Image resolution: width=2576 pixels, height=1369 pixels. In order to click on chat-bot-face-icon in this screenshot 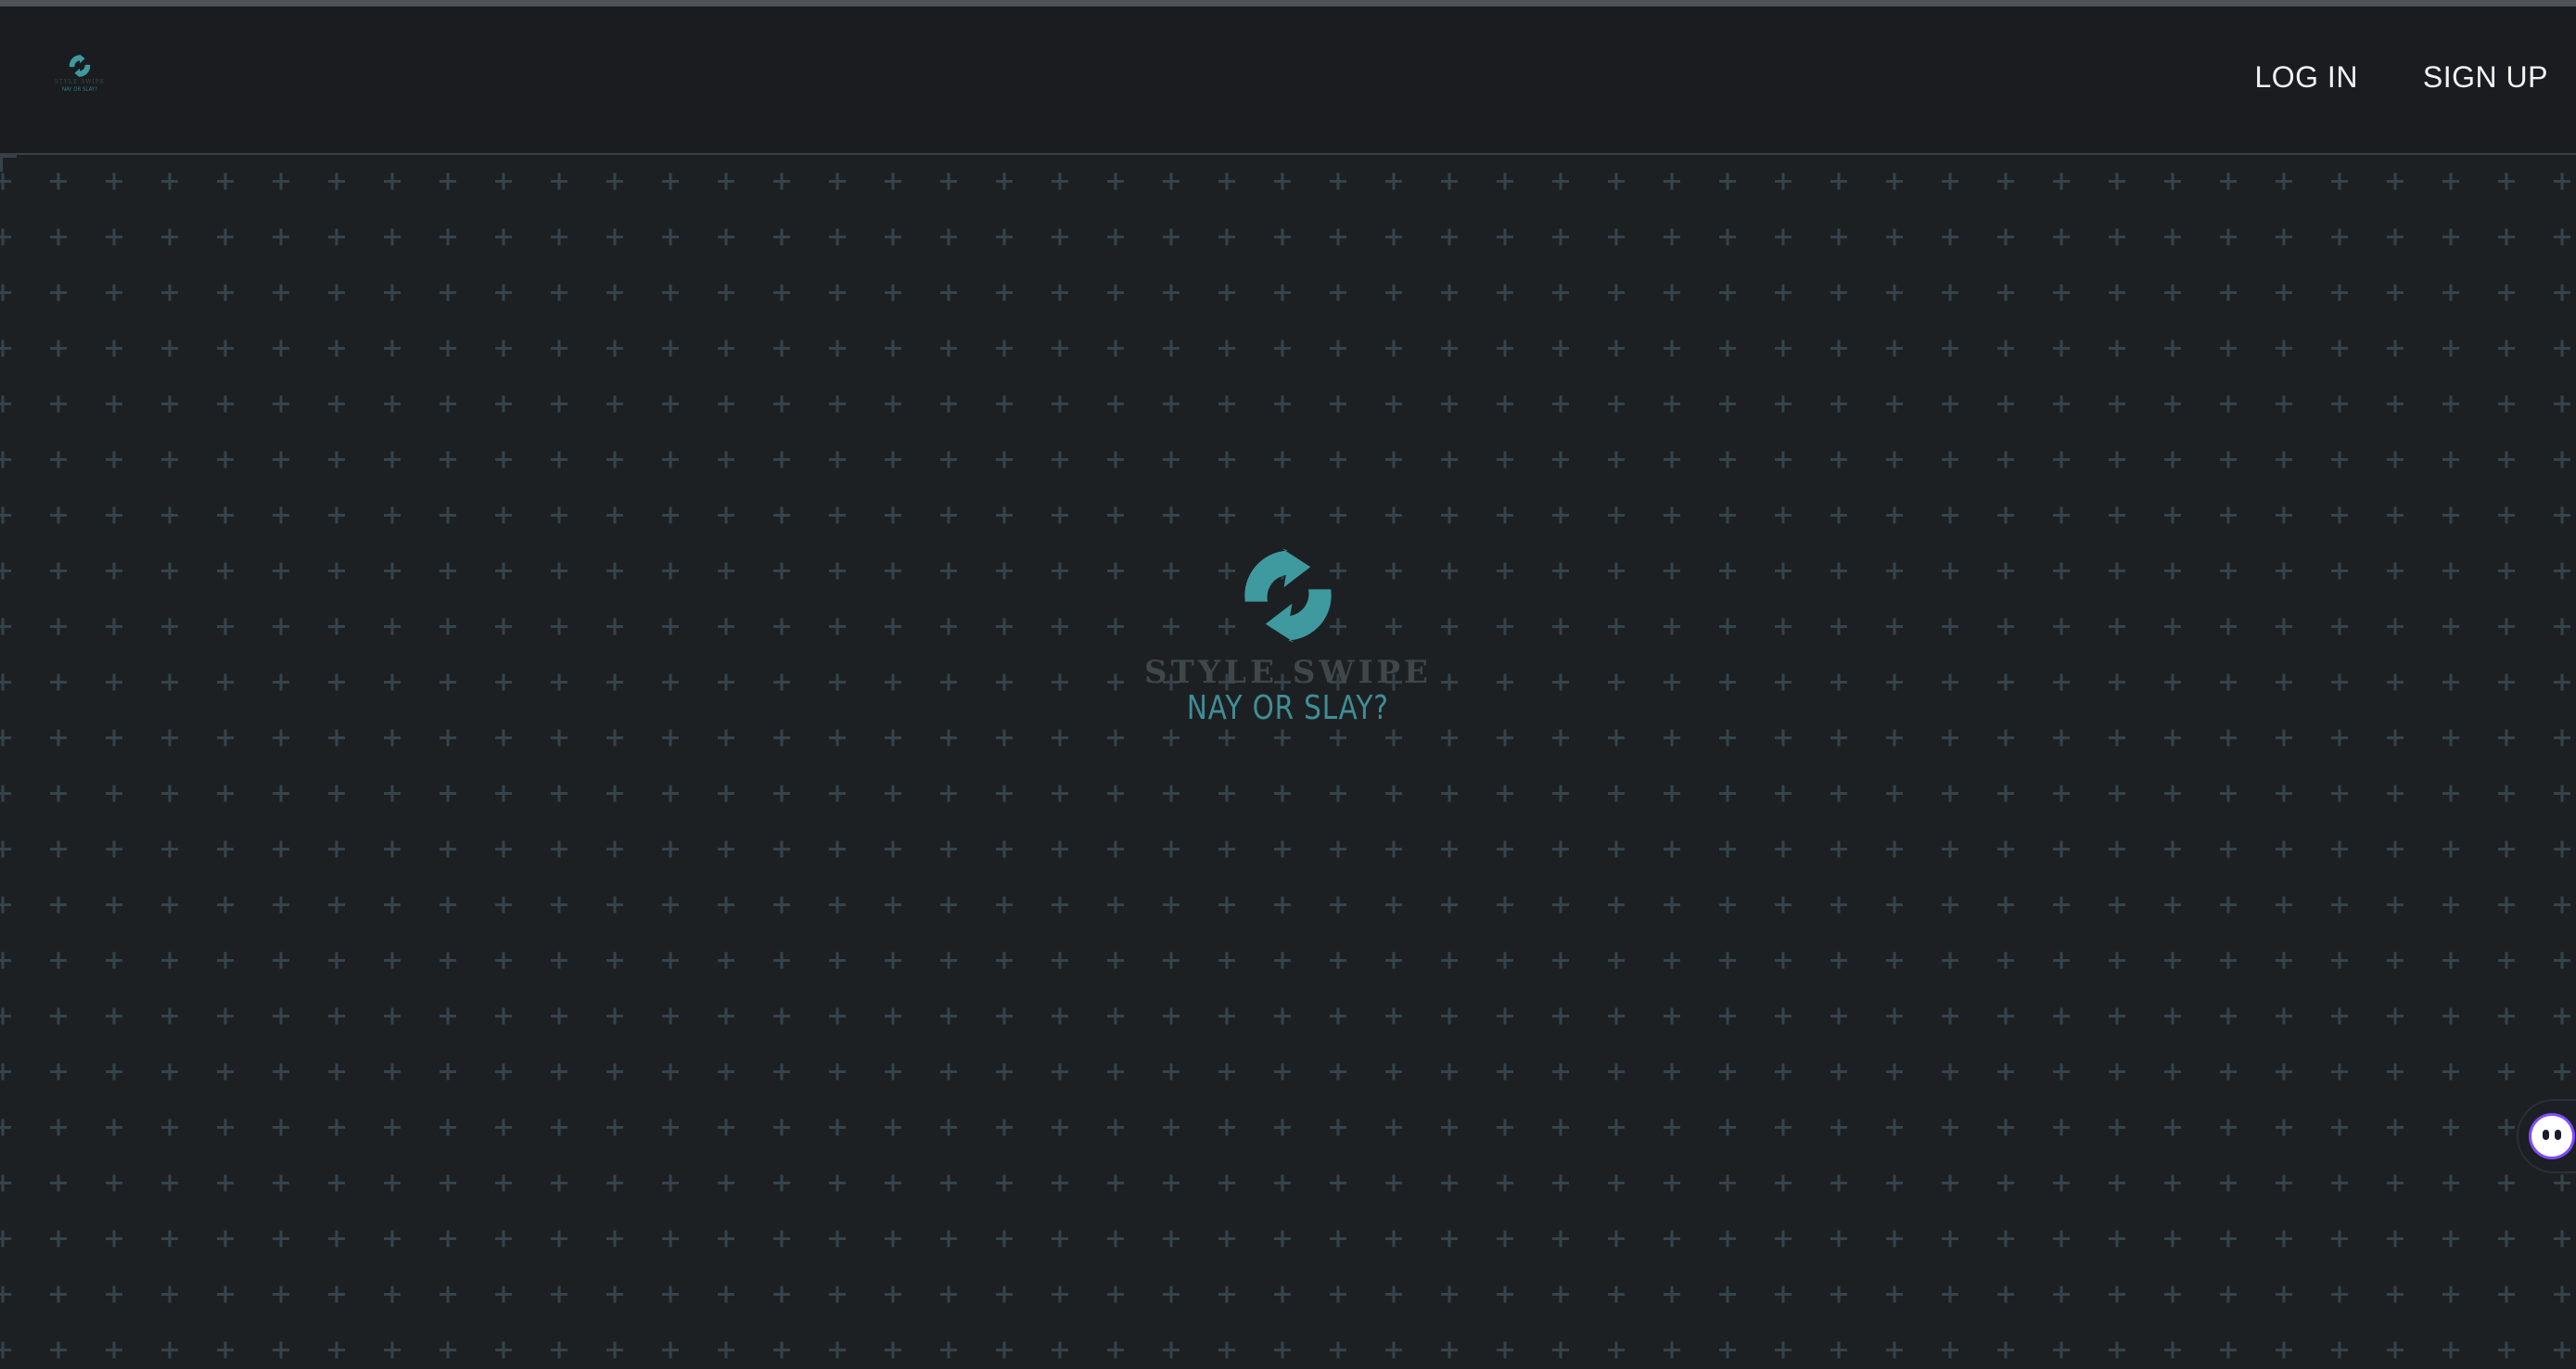, I will do `click(2552, 1136)`.